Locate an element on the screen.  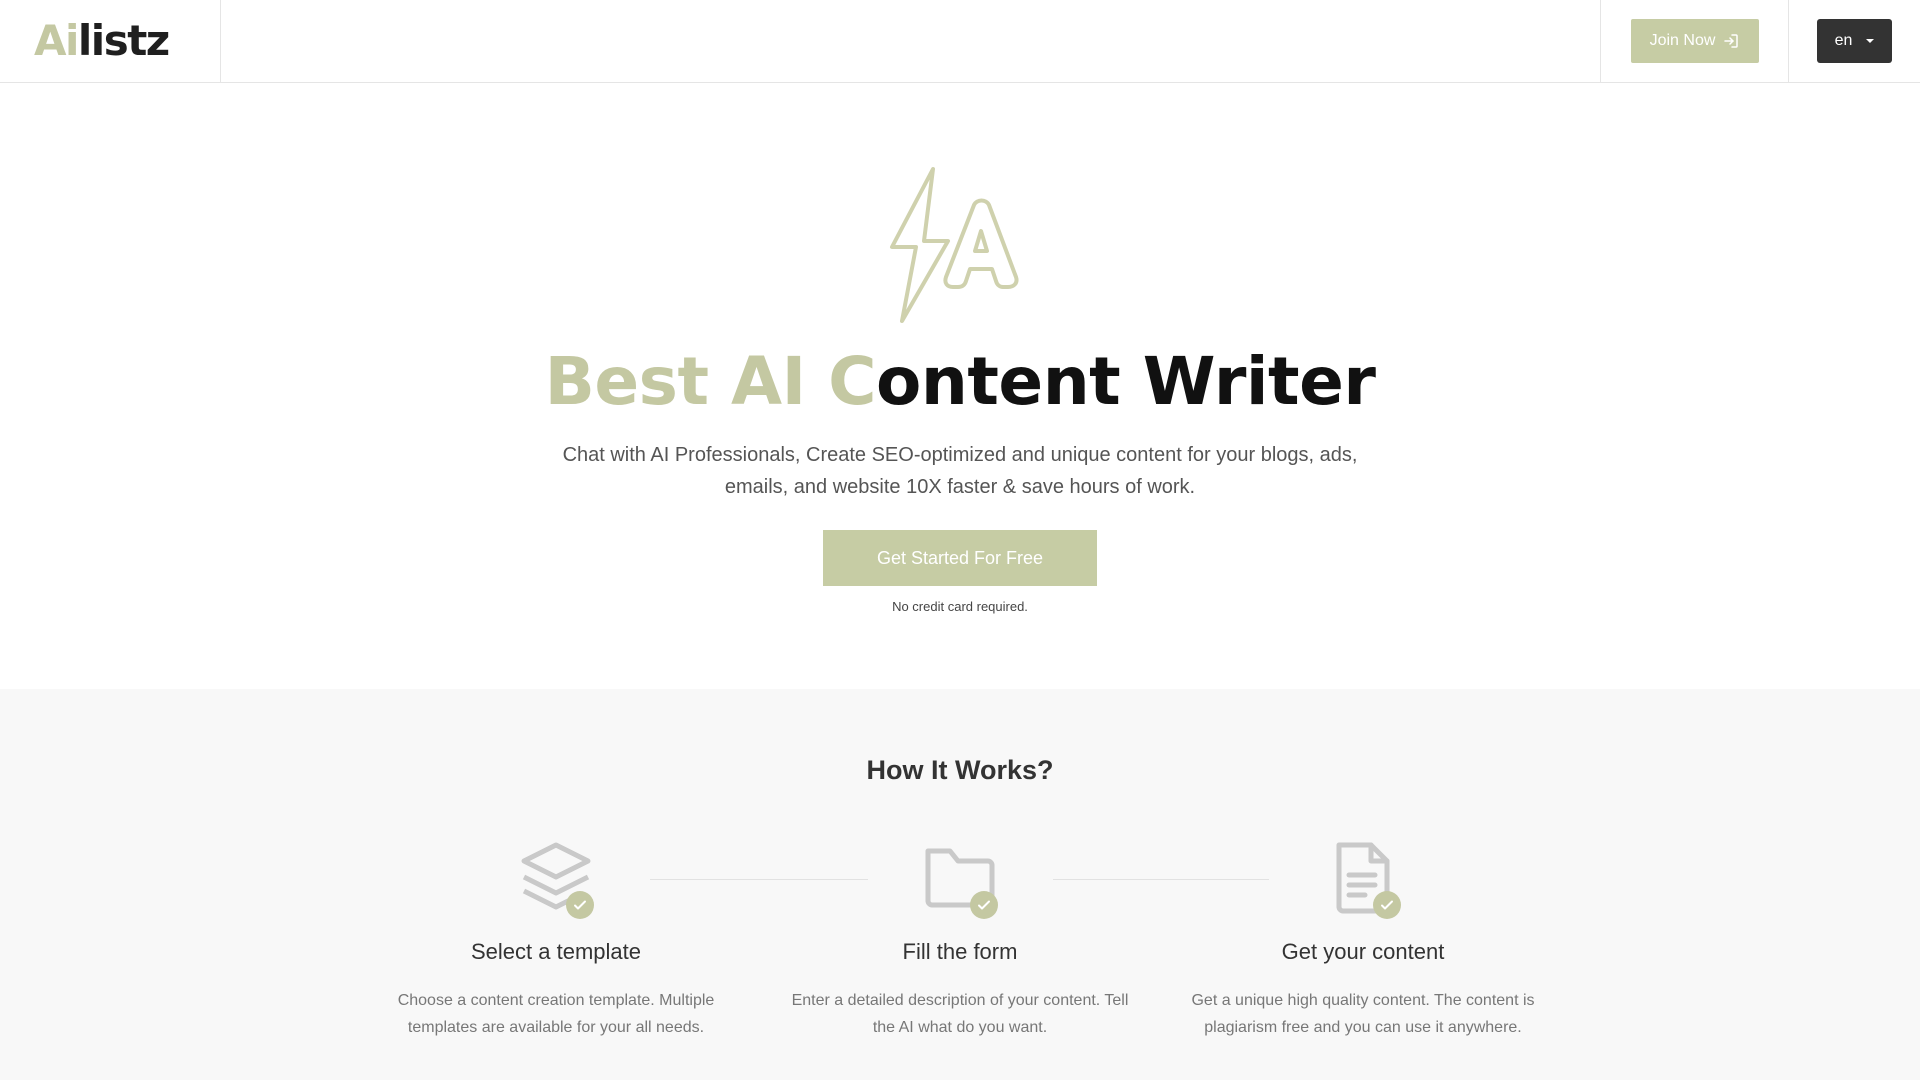
logo-container: Ailistz is located at coordinates (110, 41).